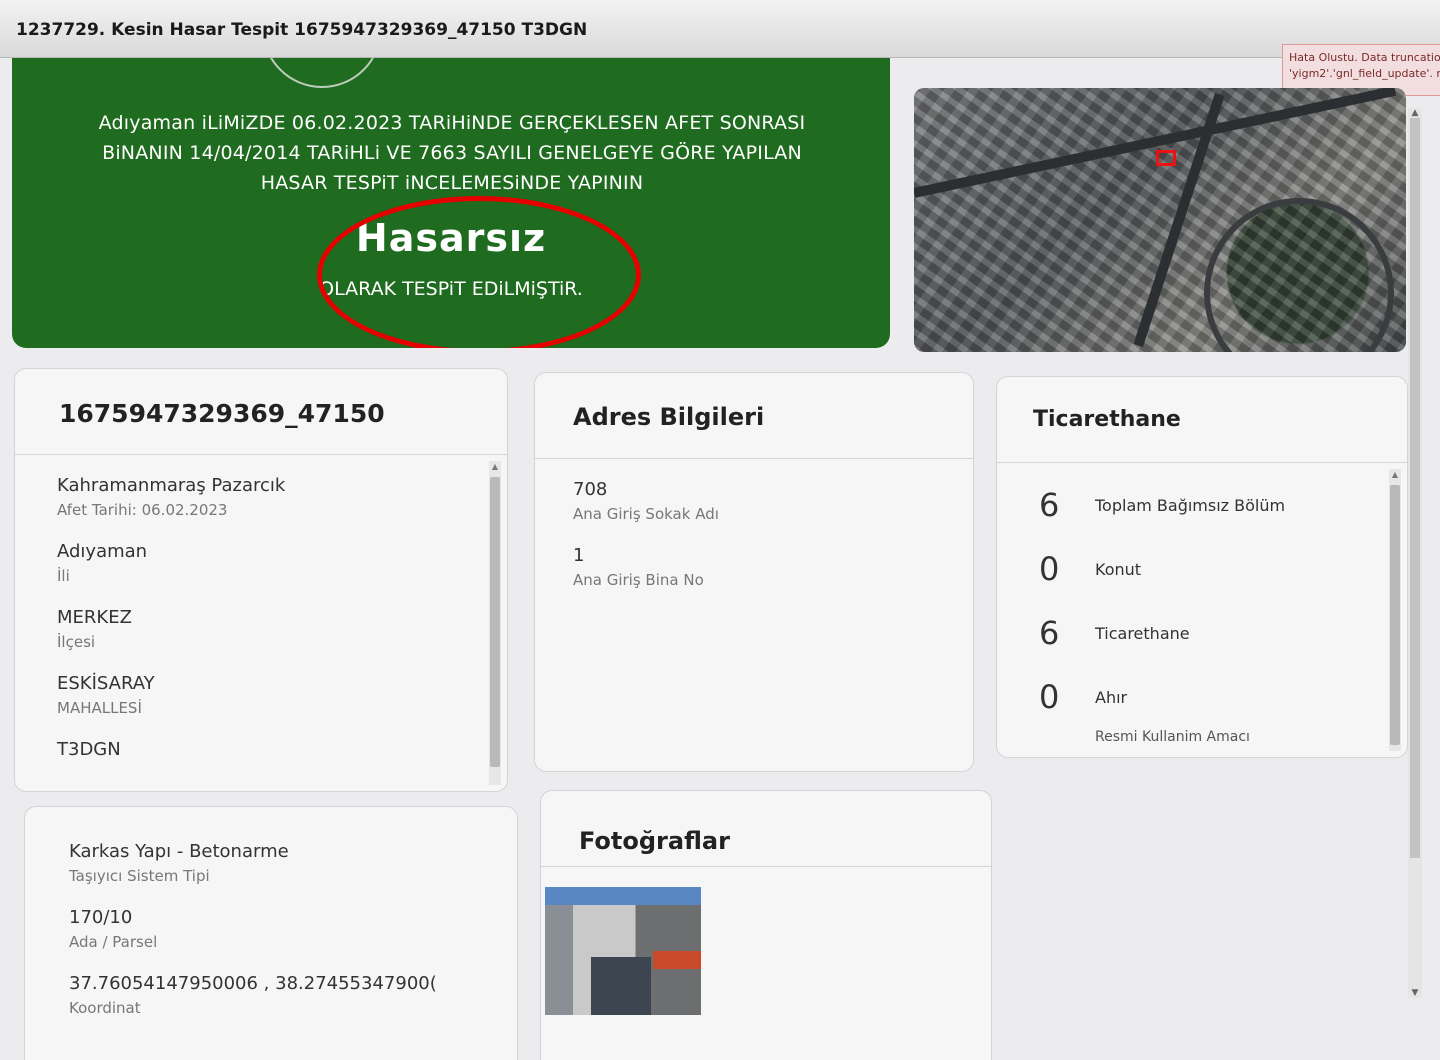 The width and height of the screenshot is (1440, 1060). I want to click on stat-barn: 0 Ahır, so click(1083, 697).